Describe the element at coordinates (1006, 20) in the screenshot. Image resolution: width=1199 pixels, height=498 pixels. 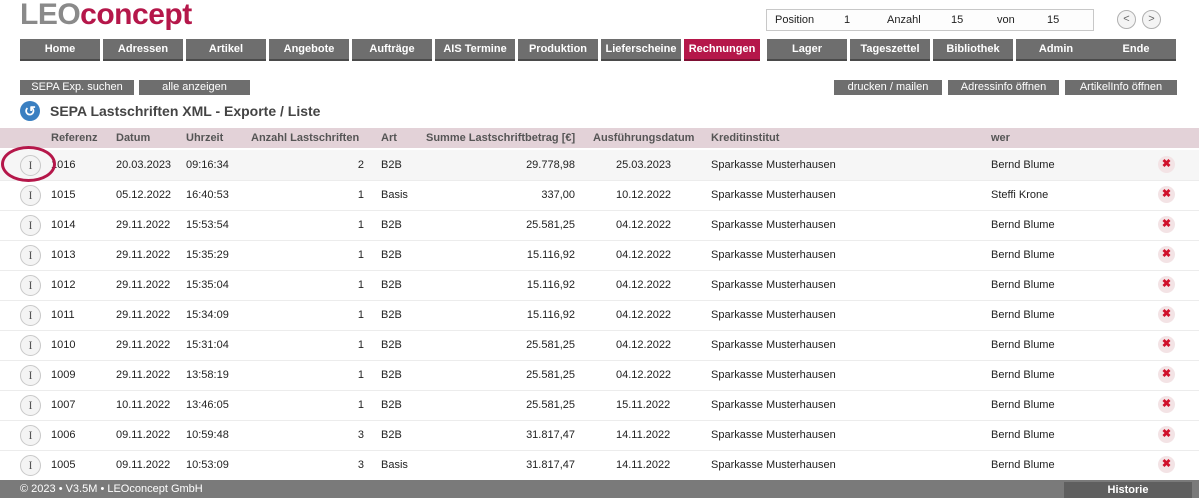
I see `of-label: von` at that location.